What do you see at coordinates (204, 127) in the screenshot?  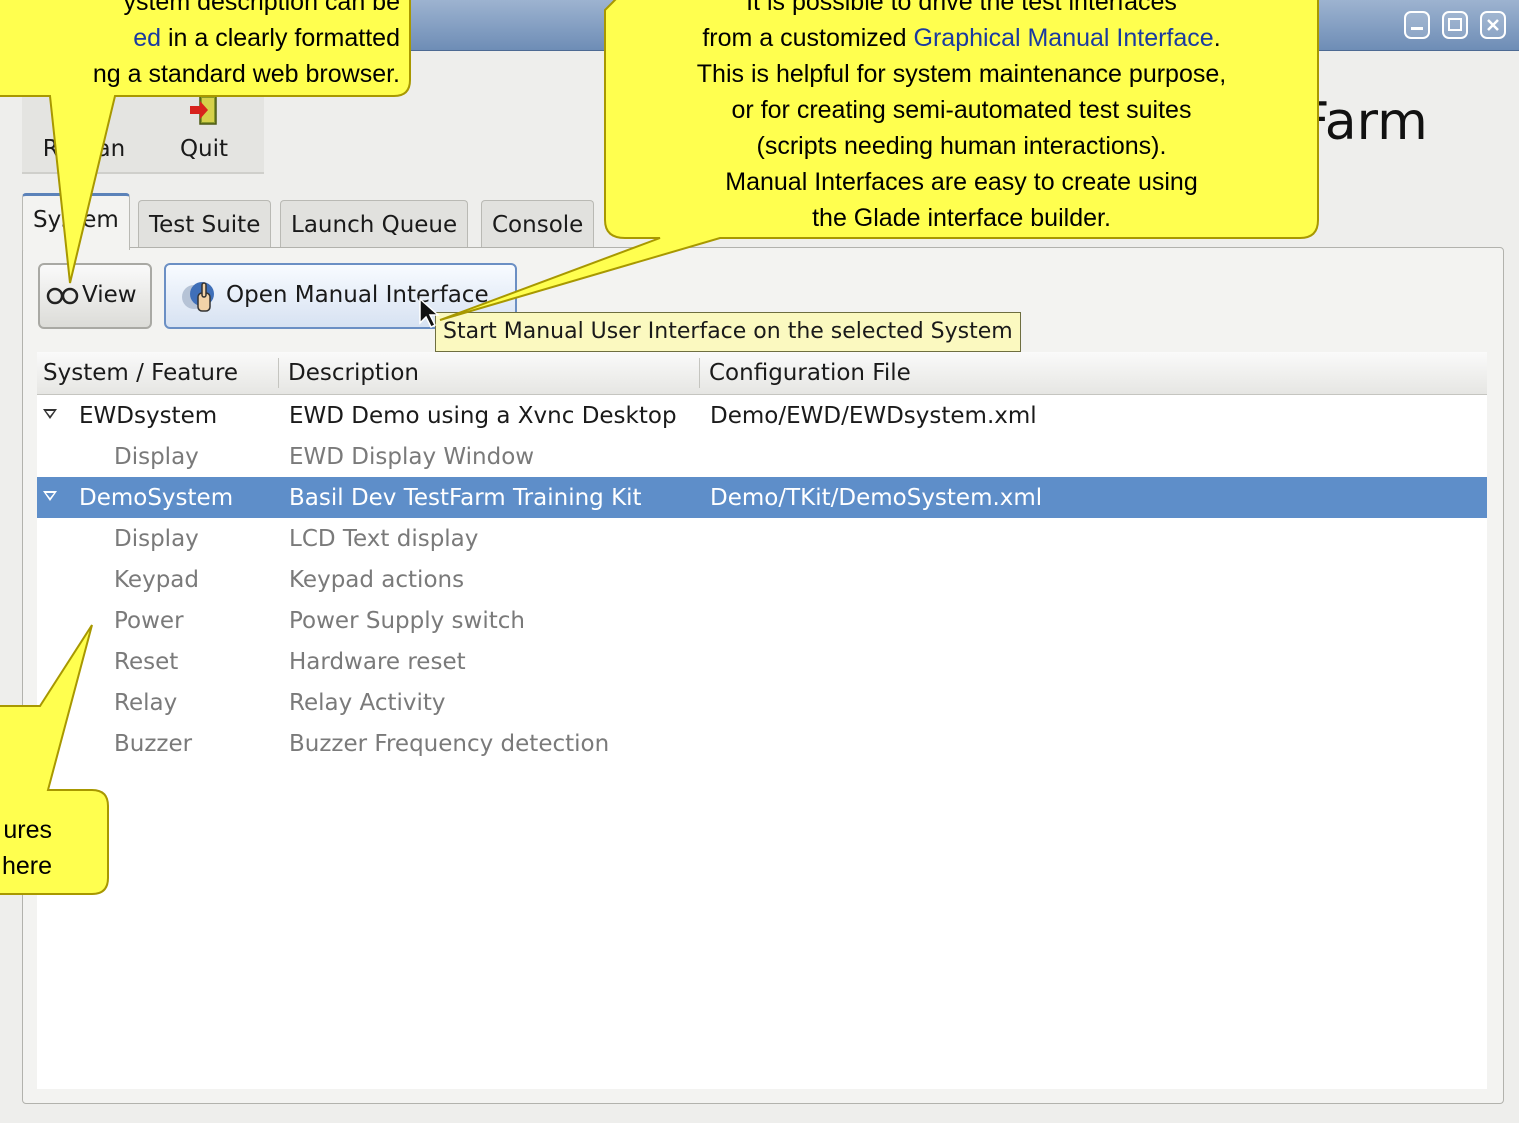 I see `quit-button: Quit` at bounding box center [204, 127].